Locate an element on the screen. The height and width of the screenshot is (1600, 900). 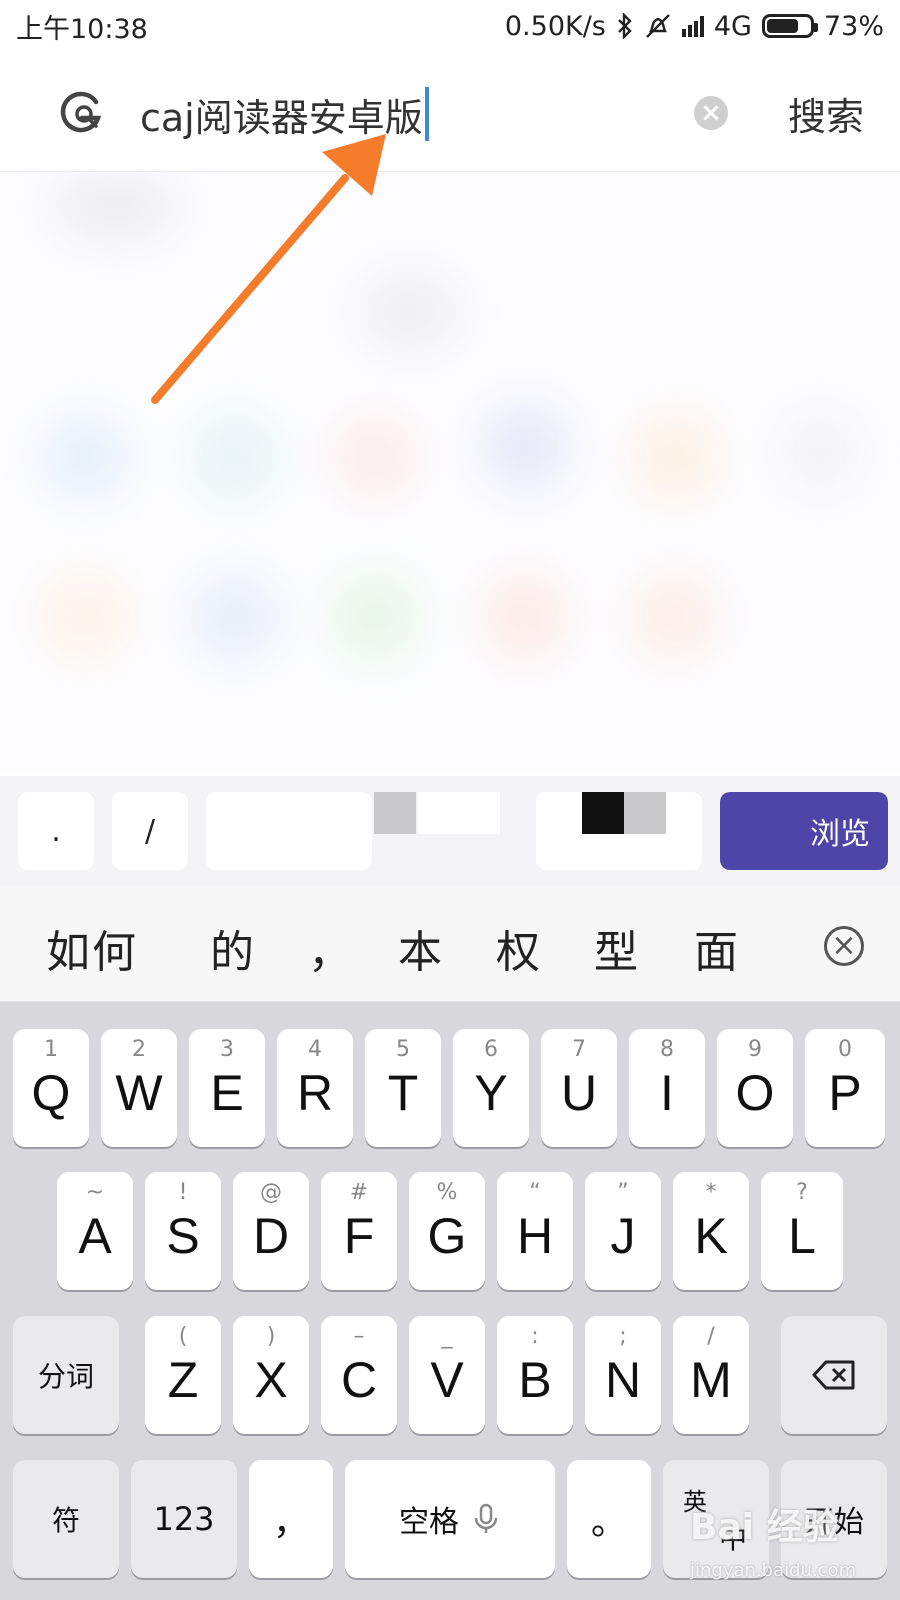
key-h: “H is located at coordinates (535, 1231).